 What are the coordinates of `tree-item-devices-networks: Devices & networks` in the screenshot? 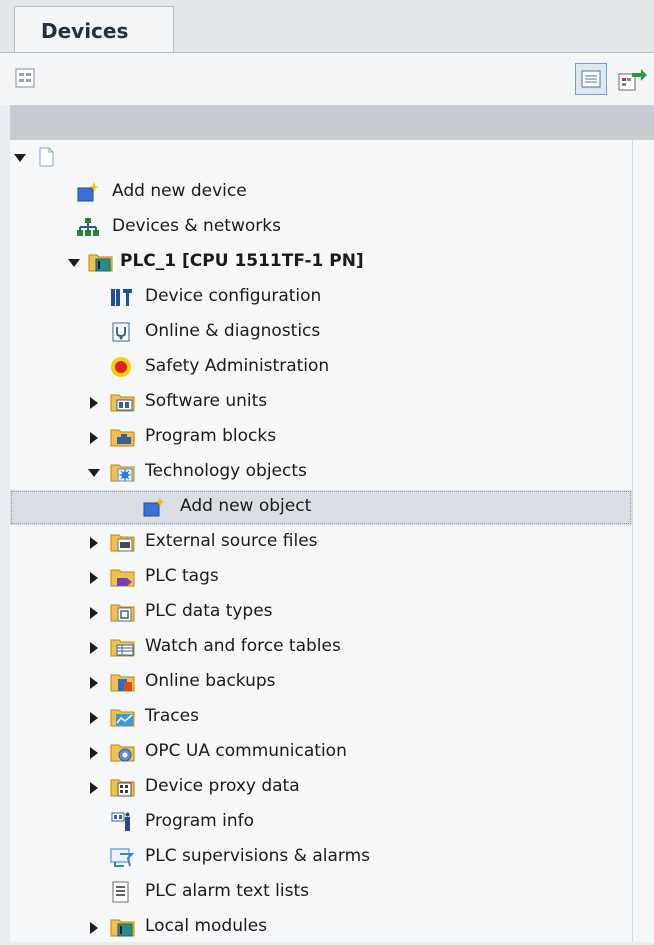 It's located at (321, 227).